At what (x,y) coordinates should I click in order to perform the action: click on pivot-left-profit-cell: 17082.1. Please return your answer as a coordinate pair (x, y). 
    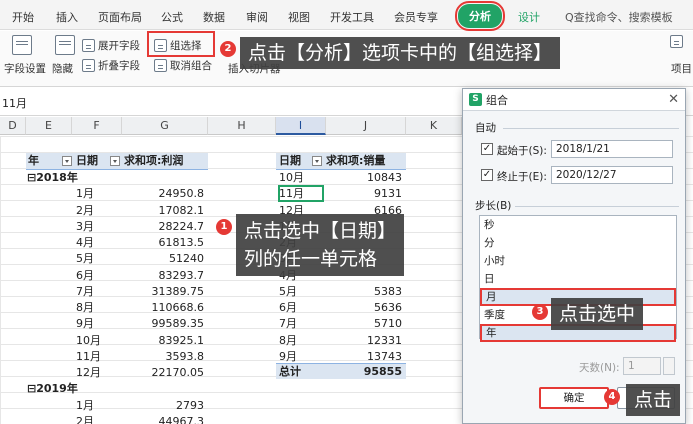
    Looking at the image, I should click on (163, 211).